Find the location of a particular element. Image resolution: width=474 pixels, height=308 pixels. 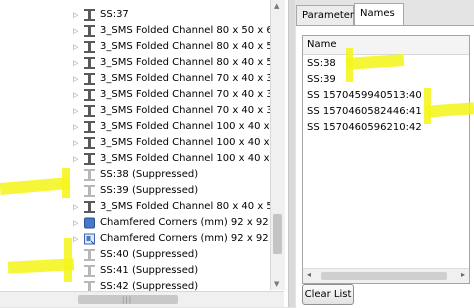

list-column-header: Name is located at coordinates (386, 45).